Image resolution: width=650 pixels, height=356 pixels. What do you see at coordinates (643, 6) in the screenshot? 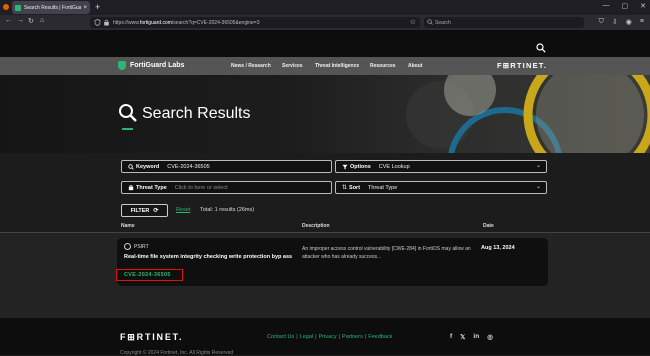
I see `close-window-button: ✕` at bounding box center [643, 6].